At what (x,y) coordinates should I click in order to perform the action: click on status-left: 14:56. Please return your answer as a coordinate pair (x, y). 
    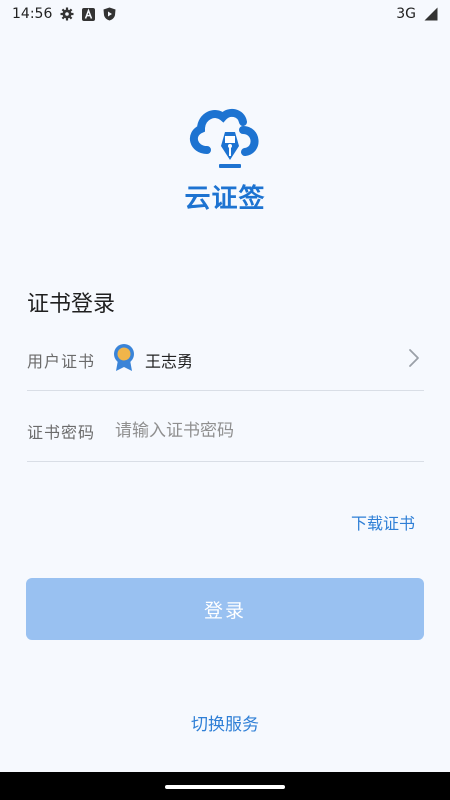
    Looking at the image, I should click on (64, 14).